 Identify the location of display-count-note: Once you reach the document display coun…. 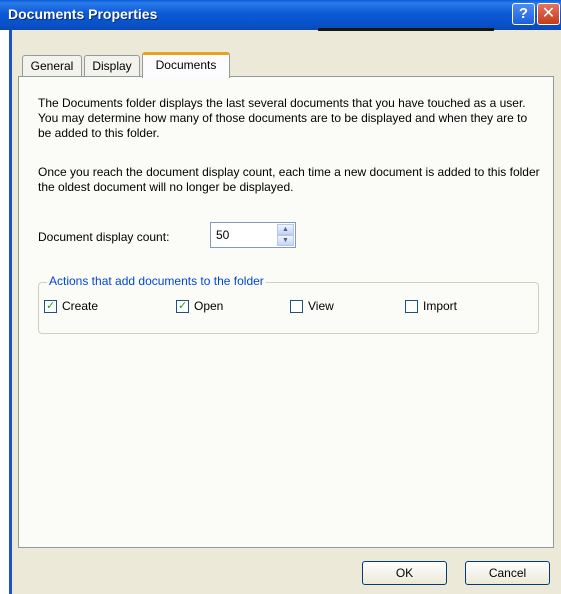
(289, 179).